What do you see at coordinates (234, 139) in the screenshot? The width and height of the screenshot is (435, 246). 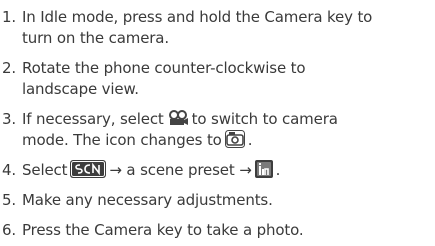 I see `camera-mode-icon` at bounding box center [234, 139].